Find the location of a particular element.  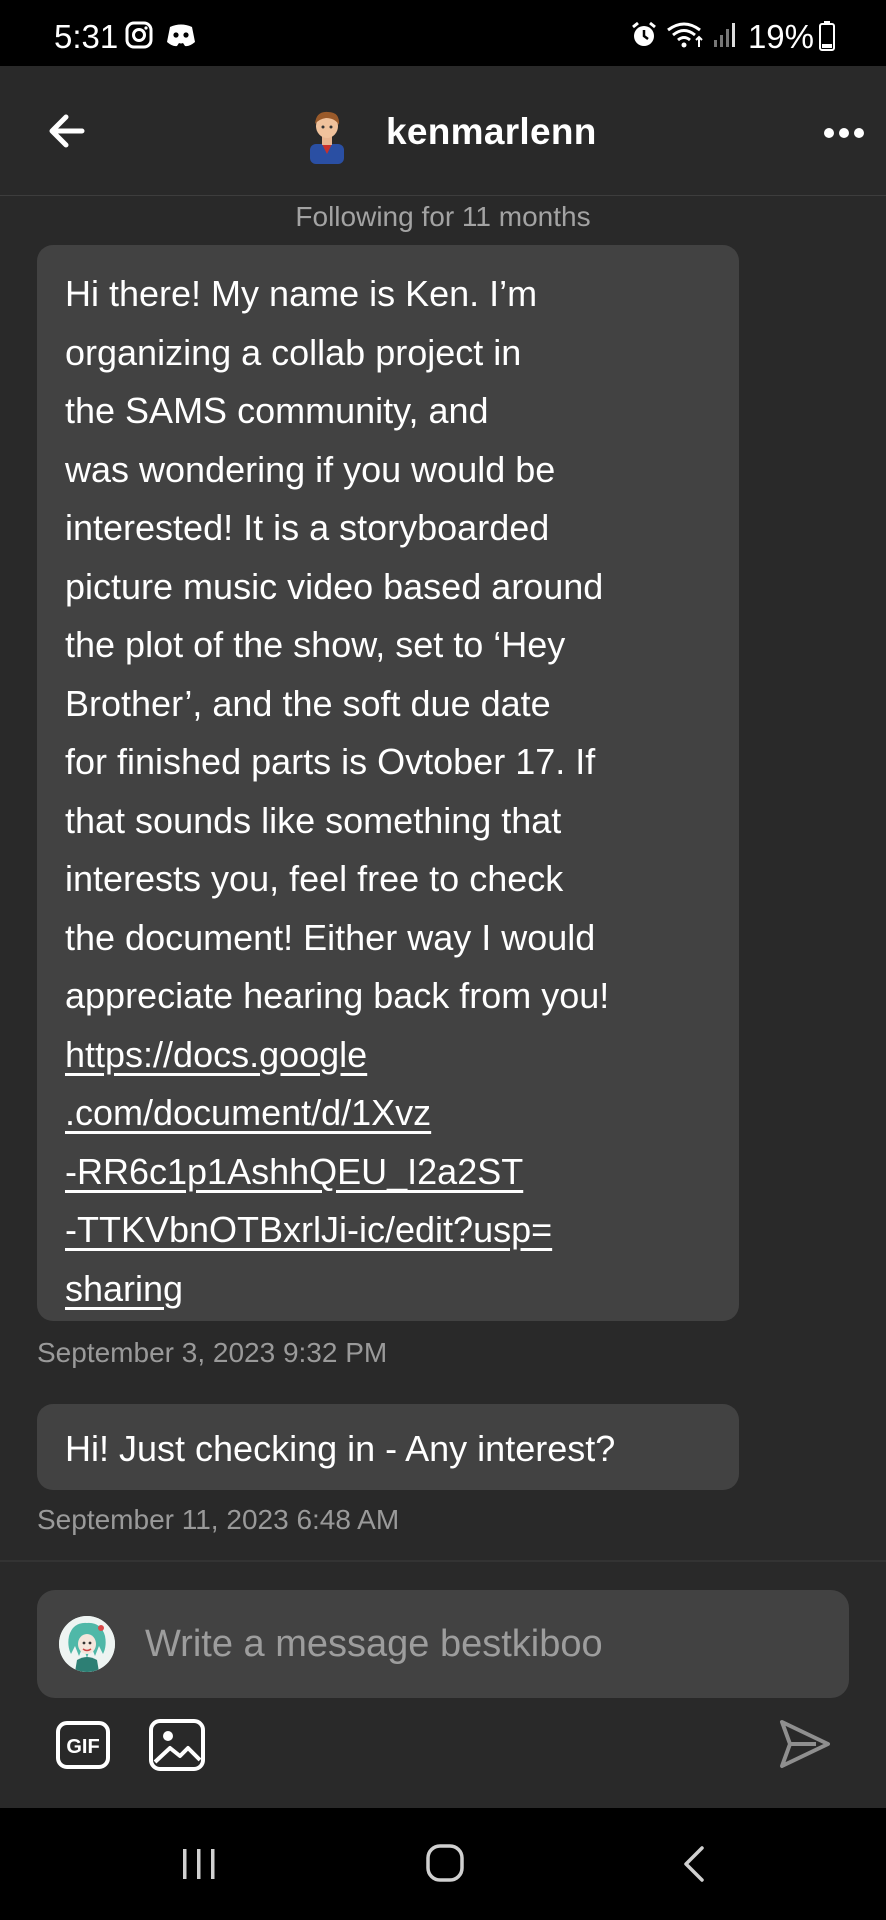

message-text-line: the SAMS community, and is located at coordinates (277, 410).